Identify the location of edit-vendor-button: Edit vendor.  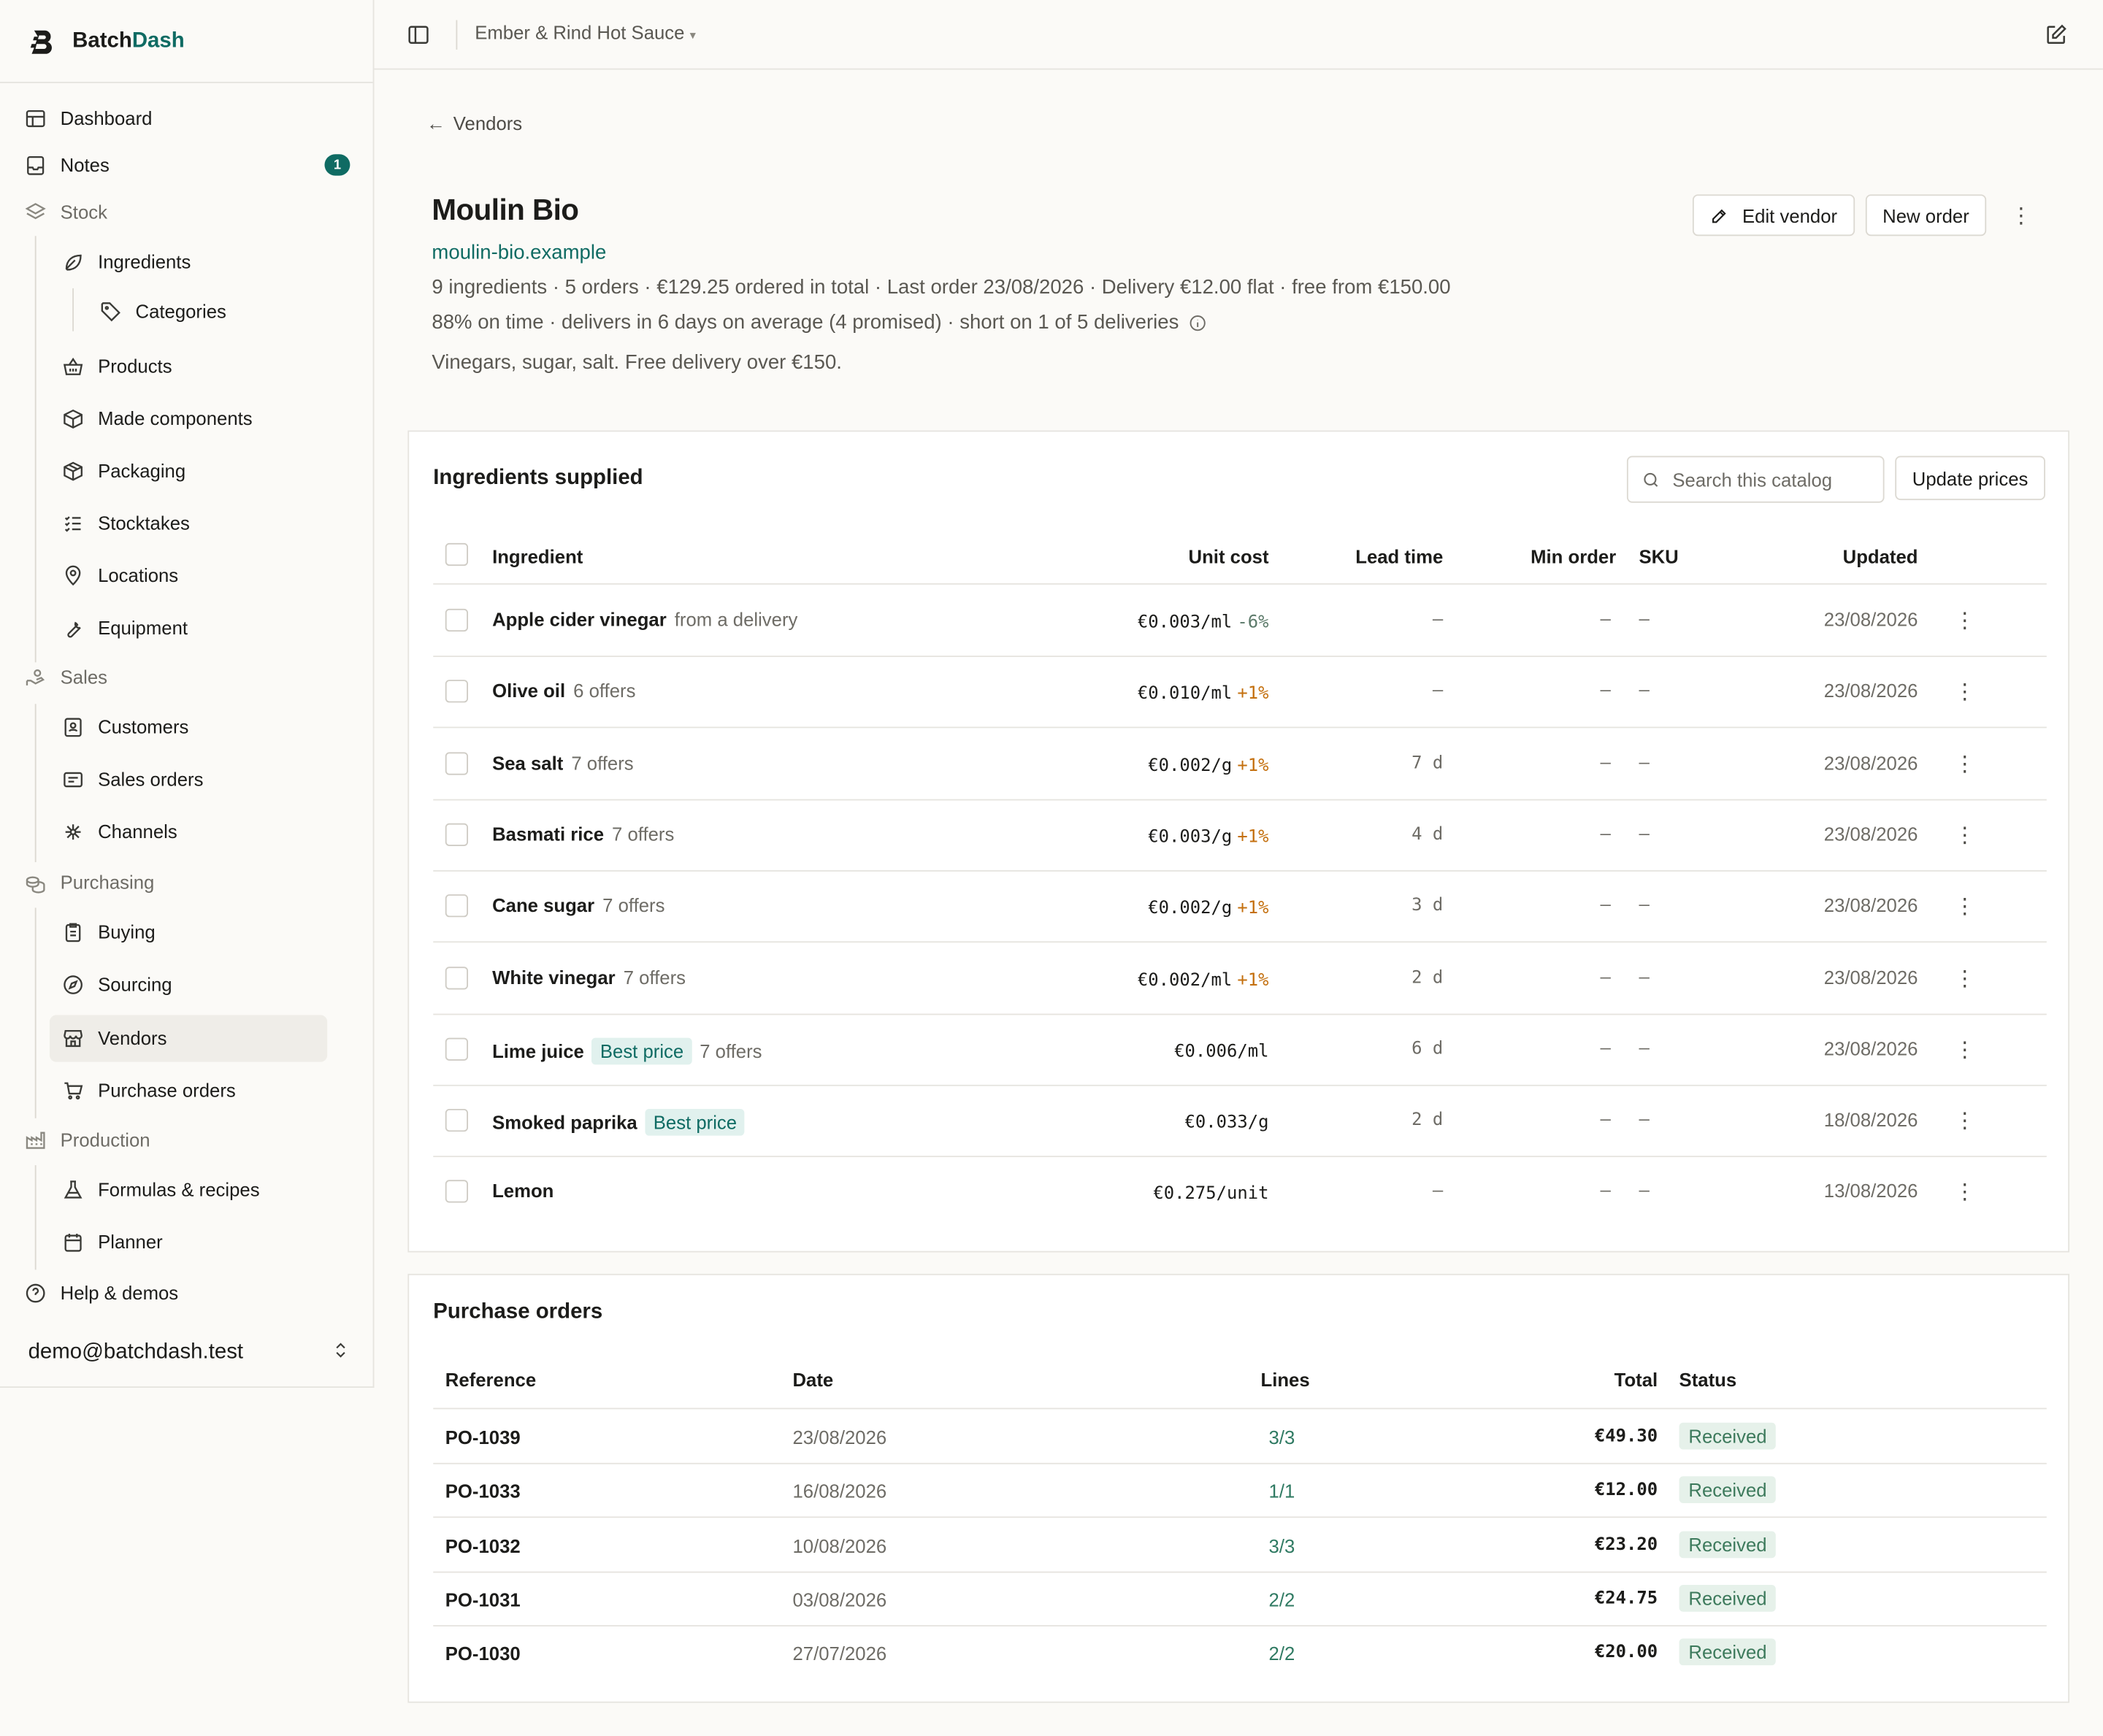
(1773, 215).